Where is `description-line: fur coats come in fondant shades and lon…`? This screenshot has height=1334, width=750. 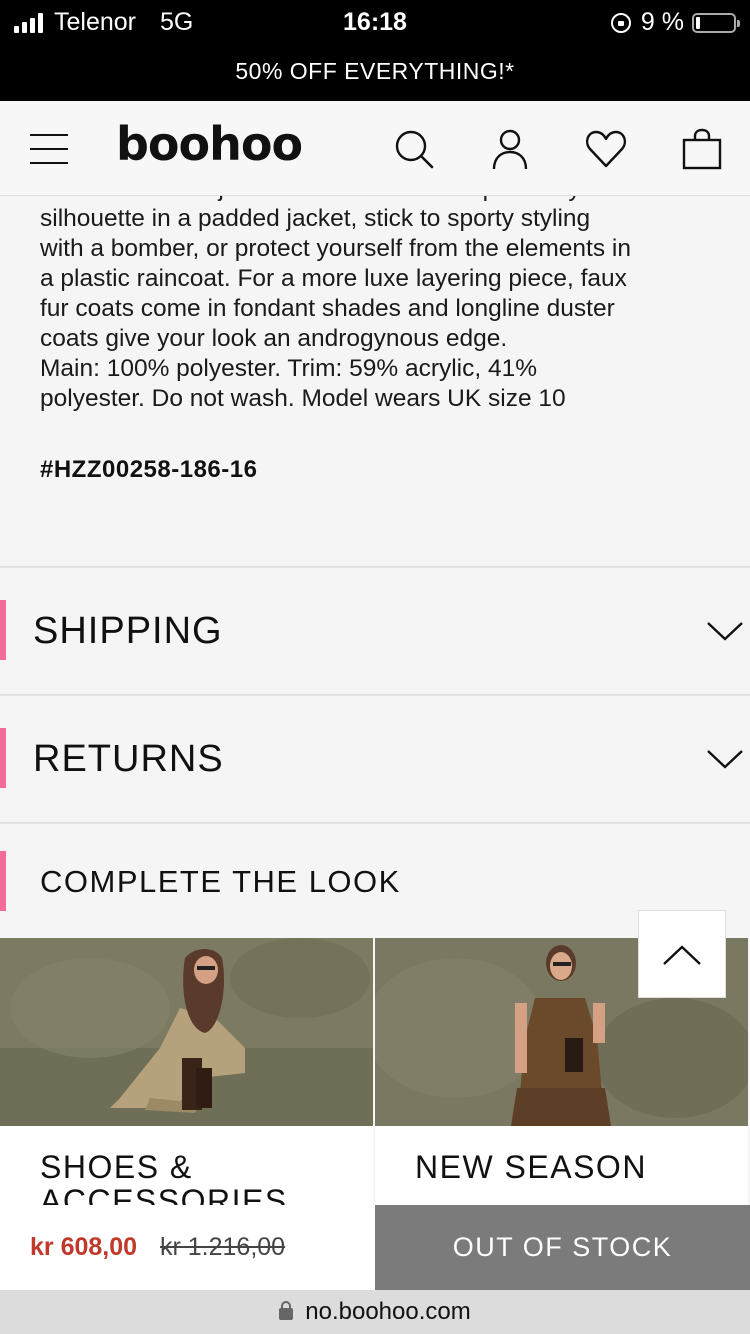 description-line: fur coats come in fondant shades and lon… is located at coordinates (327, 308).